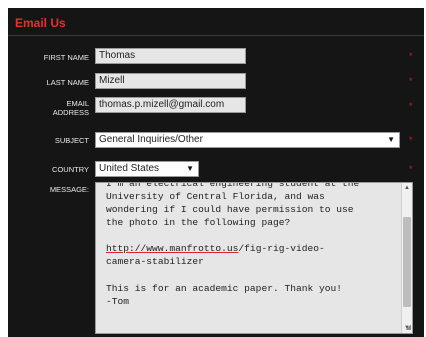 The height and width of the screenshot is (337, 426). What do you see at coordinates (70, 112) in the screenshot?
I see `email-label-line2: ADDRESS` at bounding box center [70, 112].